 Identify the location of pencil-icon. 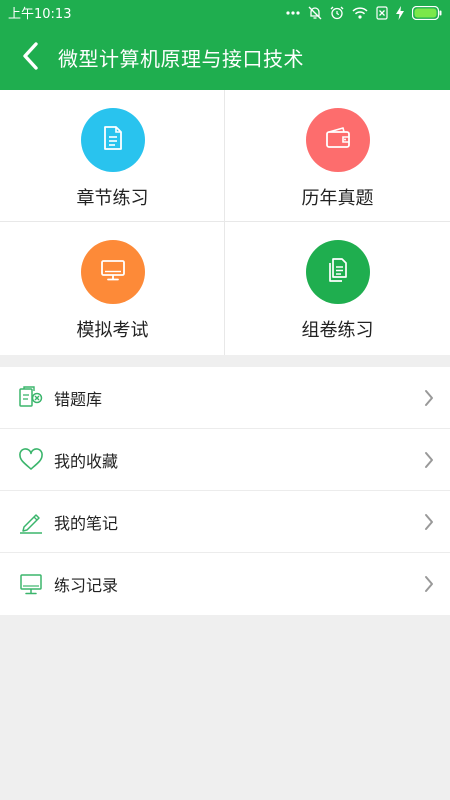
(31, 522).